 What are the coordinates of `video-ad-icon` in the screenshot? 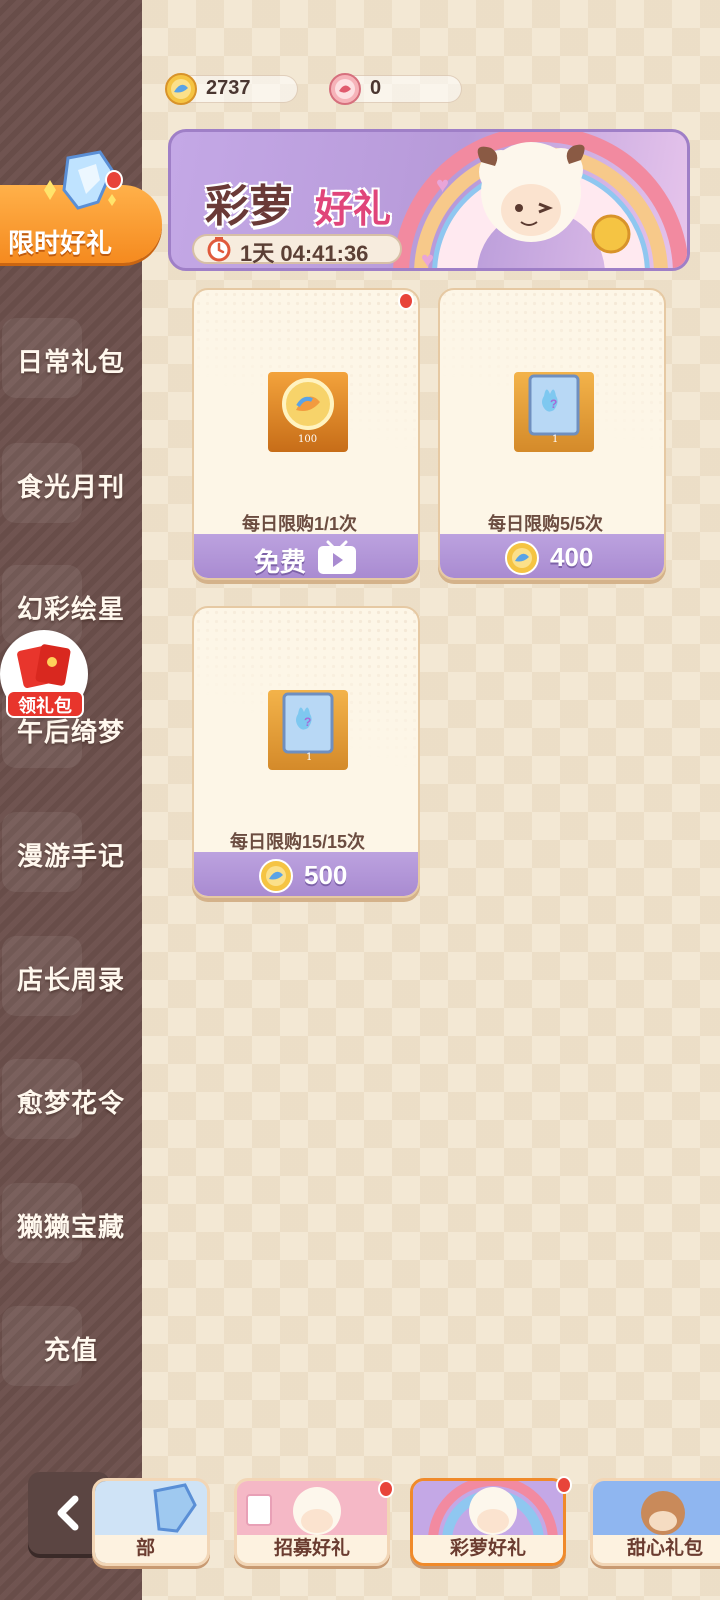 It's located at (337, 557).